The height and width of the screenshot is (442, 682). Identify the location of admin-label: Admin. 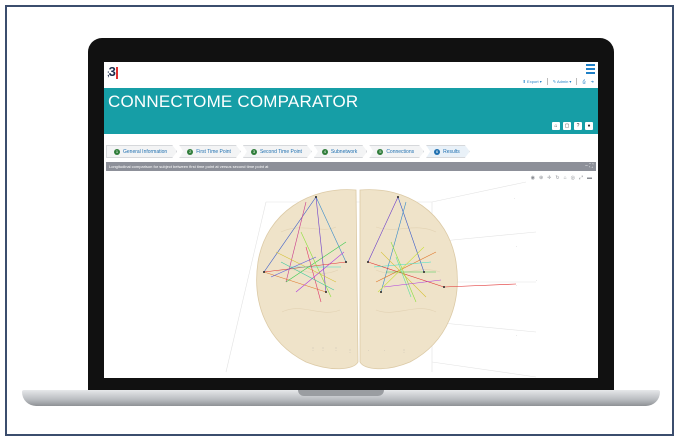
(562, 81).